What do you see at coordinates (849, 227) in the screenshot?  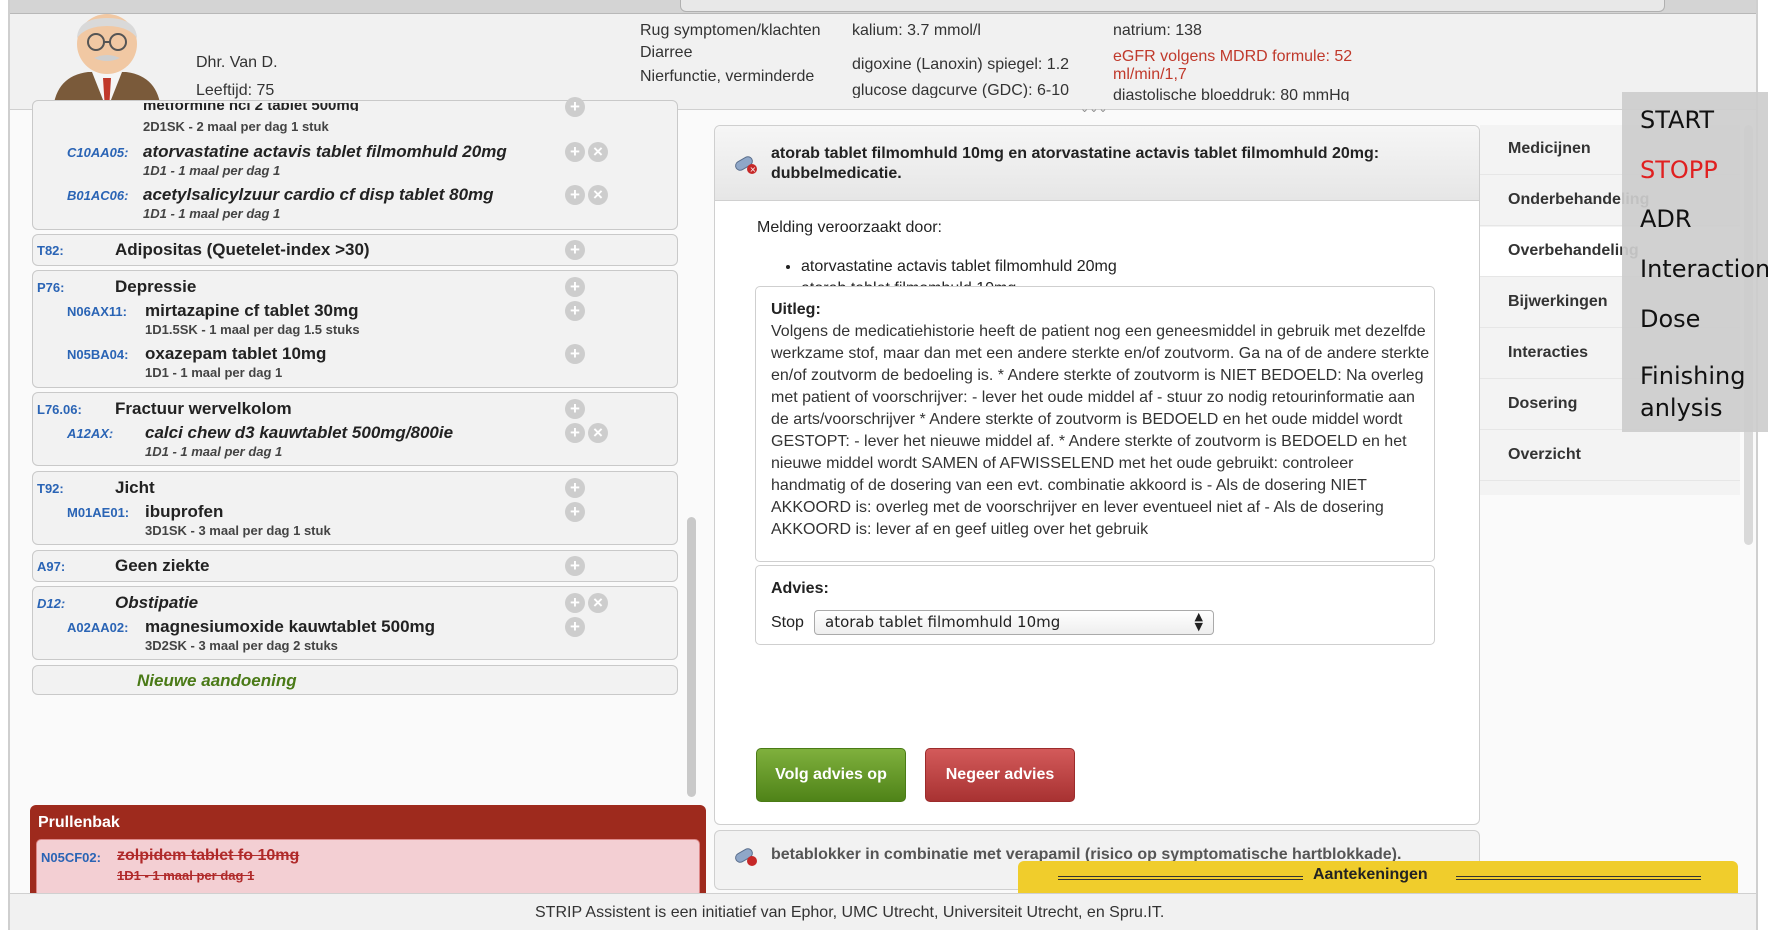 I see `caused-by-label: Melding veroorzaakt door:` at bounding box center [849, 227].